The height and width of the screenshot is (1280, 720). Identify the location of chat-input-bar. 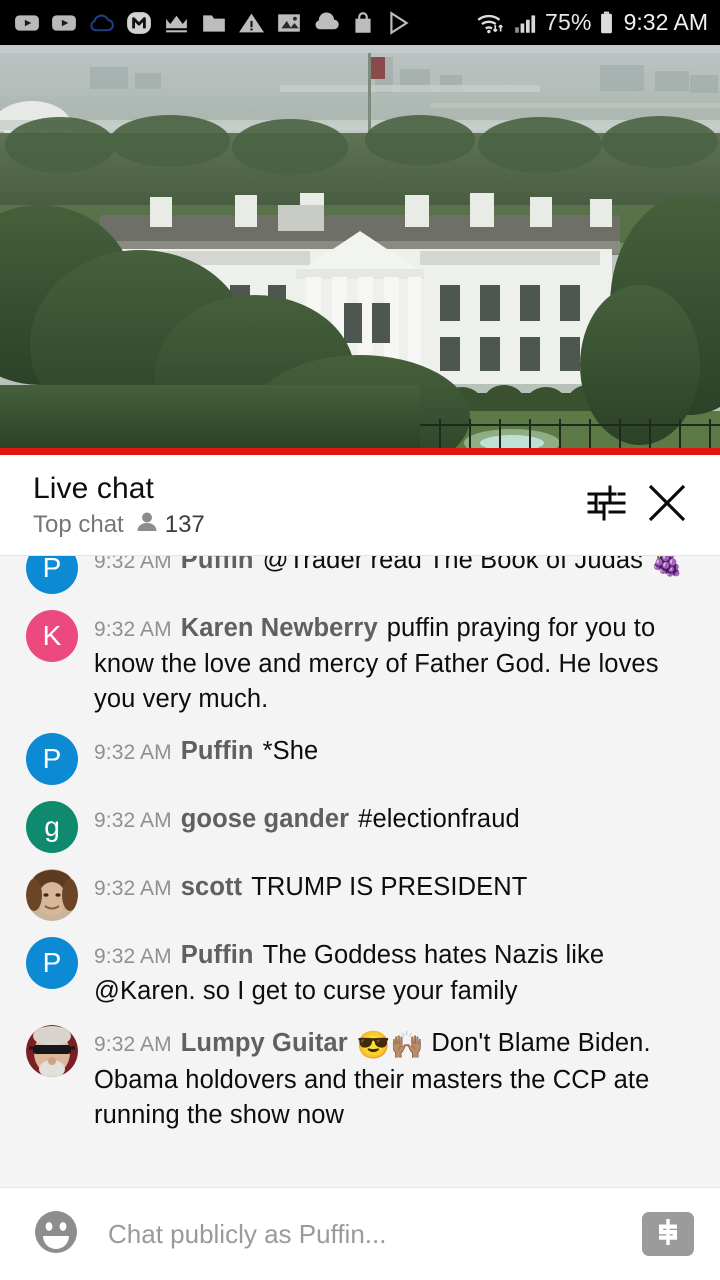
(360, 1233).